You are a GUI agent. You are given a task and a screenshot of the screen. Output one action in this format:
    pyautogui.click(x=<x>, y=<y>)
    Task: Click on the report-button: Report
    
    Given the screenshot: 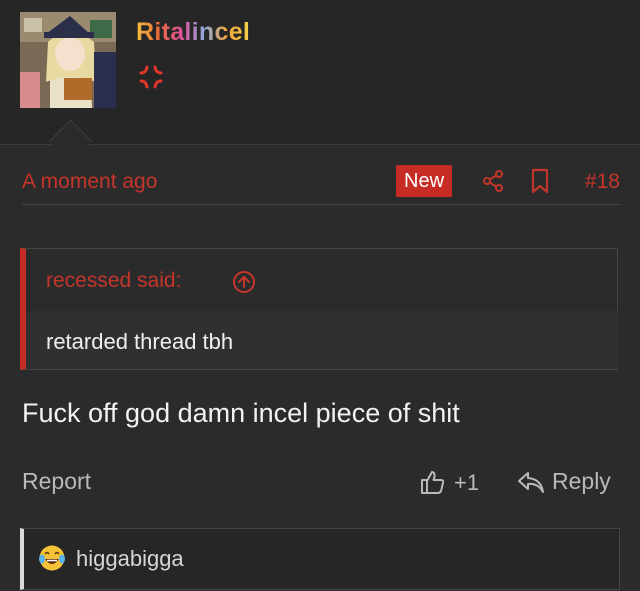 What is the action you would take?
    pyautogui.click(x=56, y=481)
    